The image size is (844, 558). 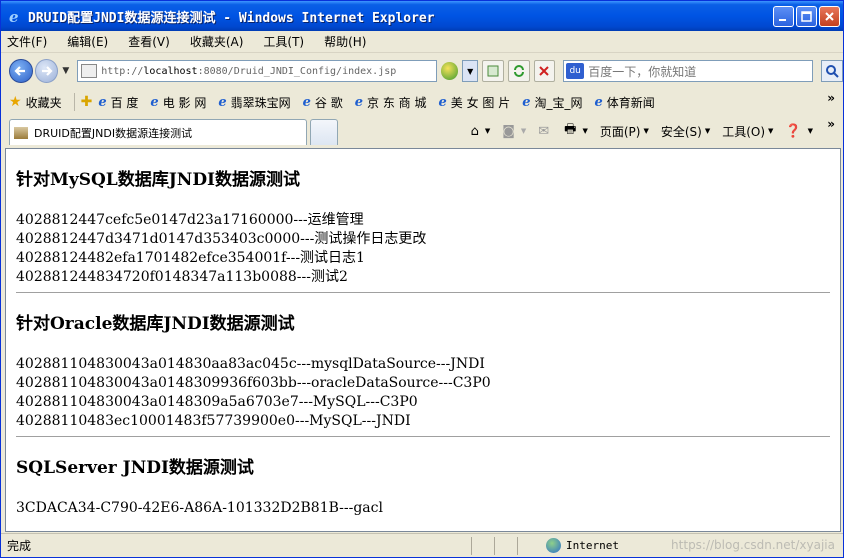 What do you see at coordinates (283, 41) in the screenshot?
I see `menu-tools: 工具(T)` at bounding box center [283, 41].